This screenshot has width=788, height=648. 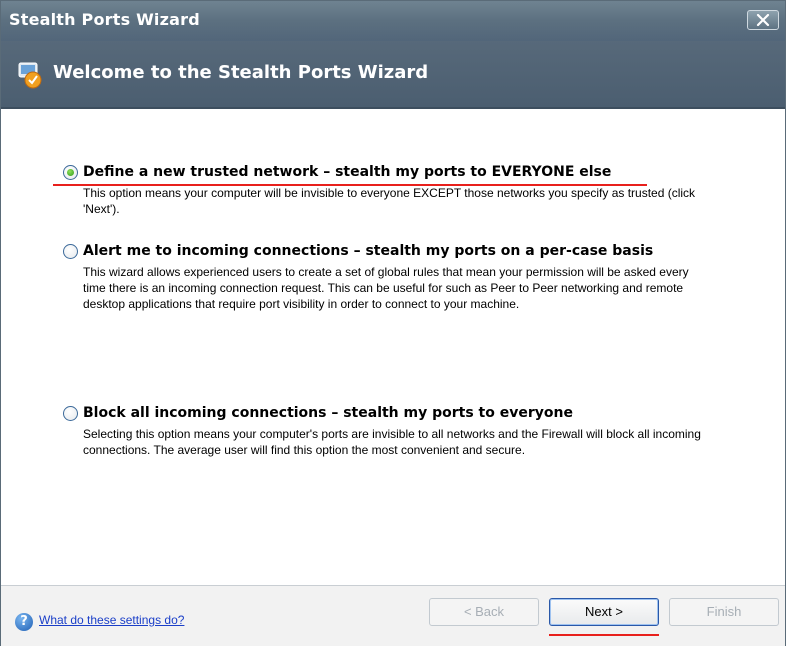 I want to click on wizard-shield-icon, so click(x=30, y=75).